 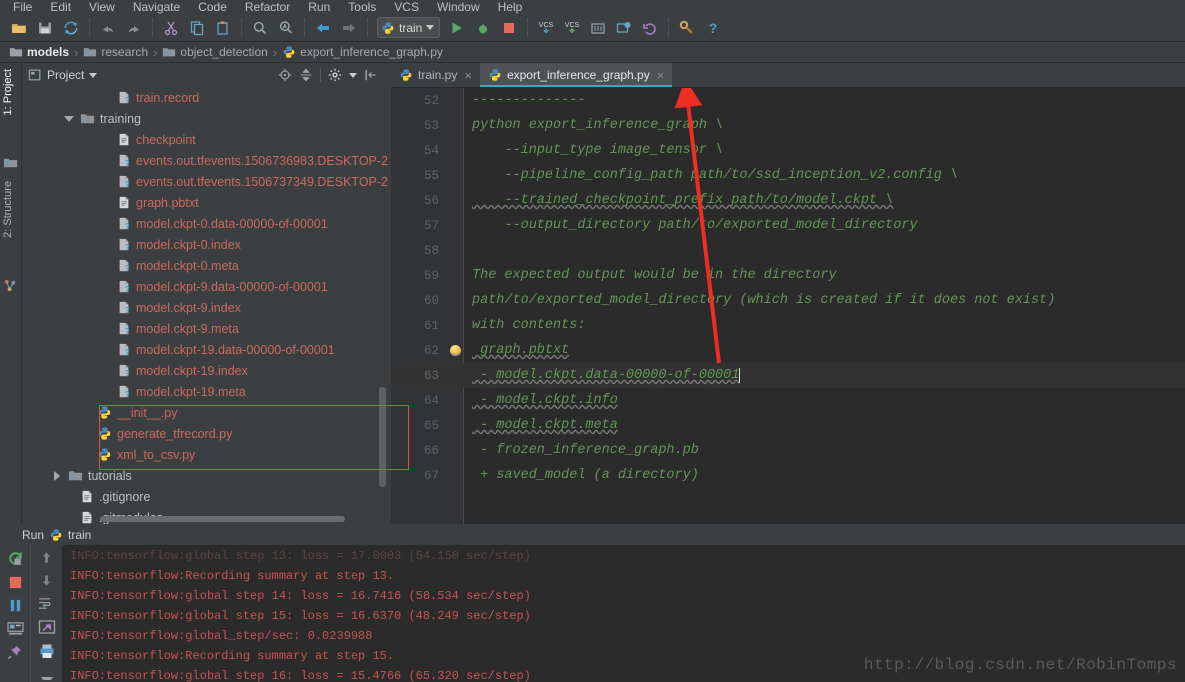 What do you see at coordinates (457, 28) in the screenshot?
I see `run-icon` at bounding box center [457, 28].